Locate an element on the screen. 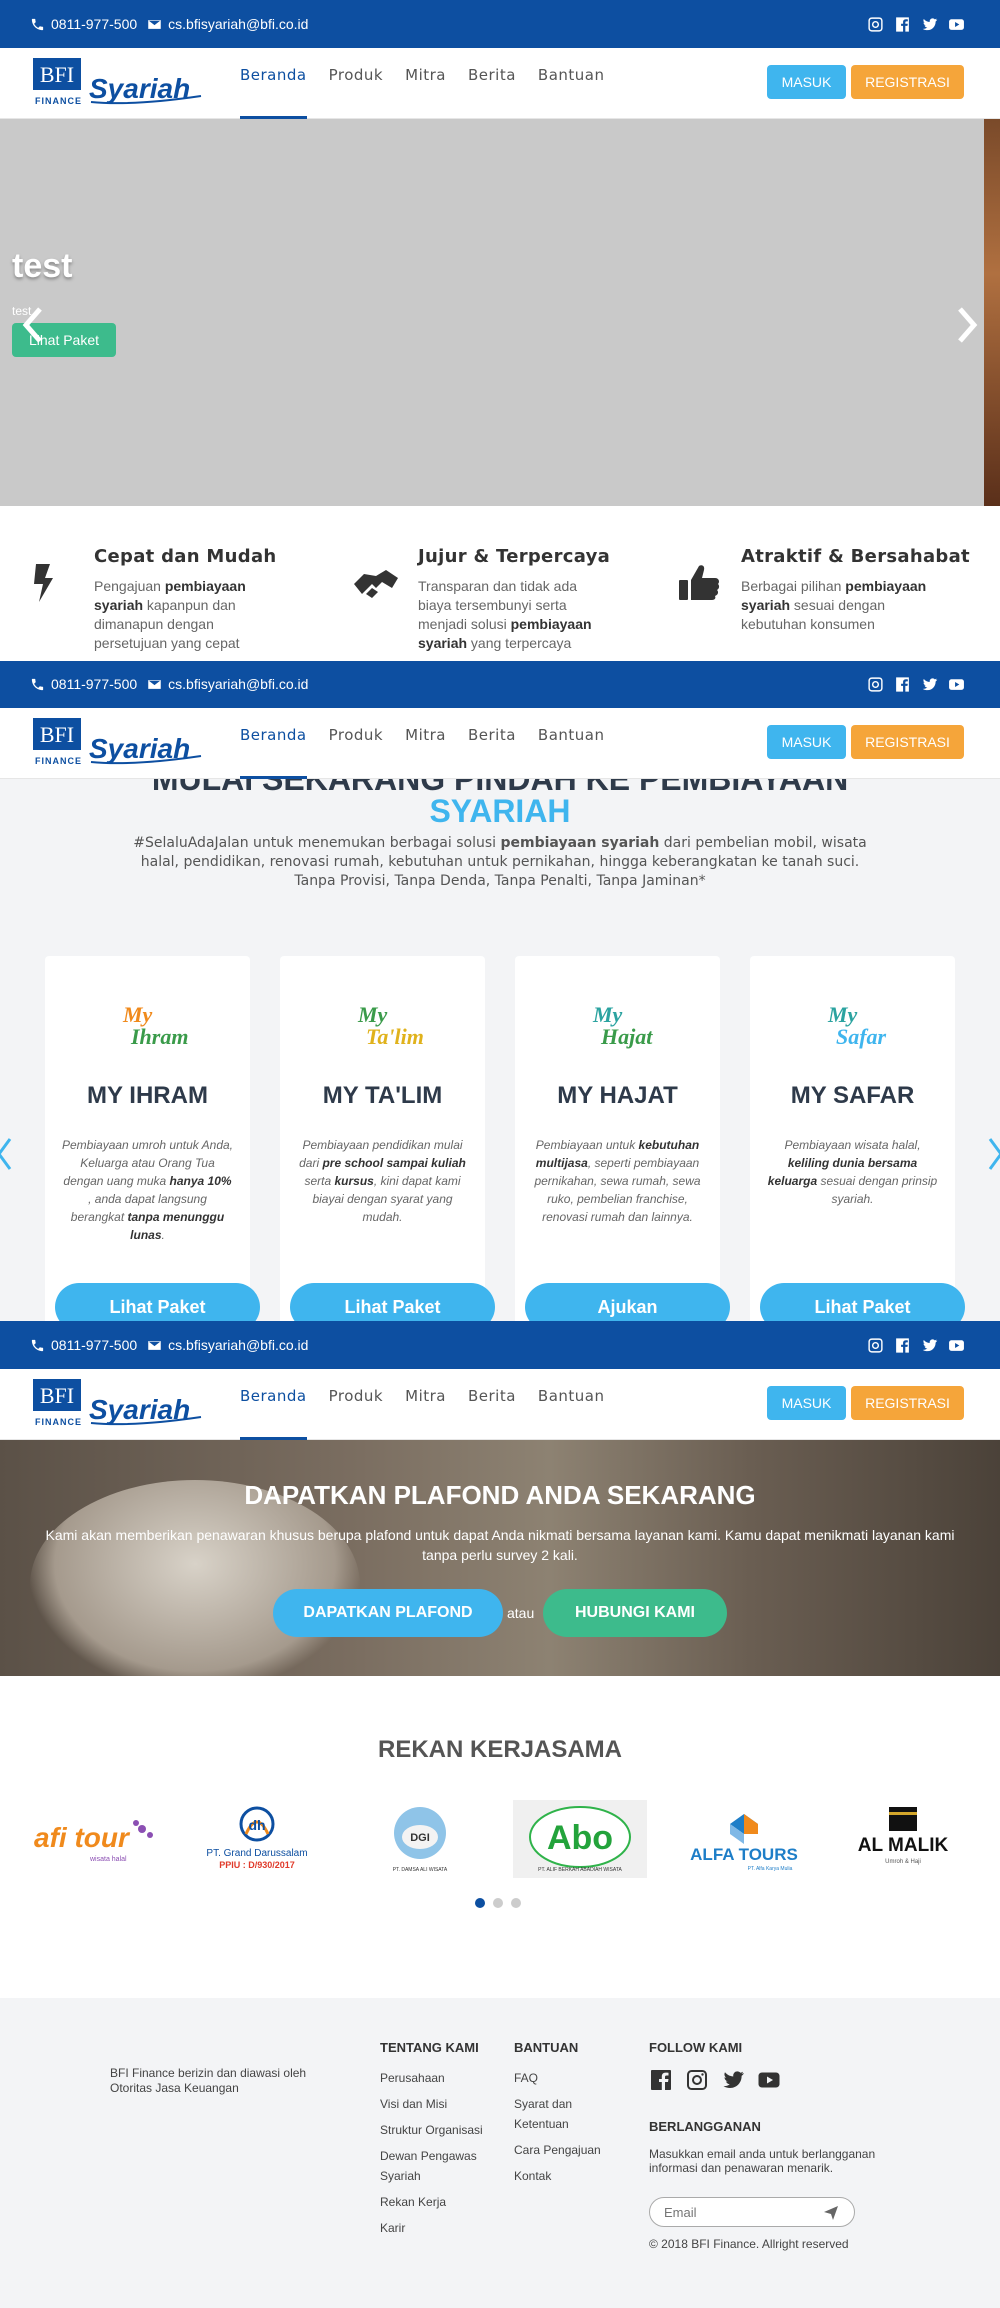 This screenshot has height=2308, width=1000. logo-bfi-text: BFI is located at coordinates (57, 1395).